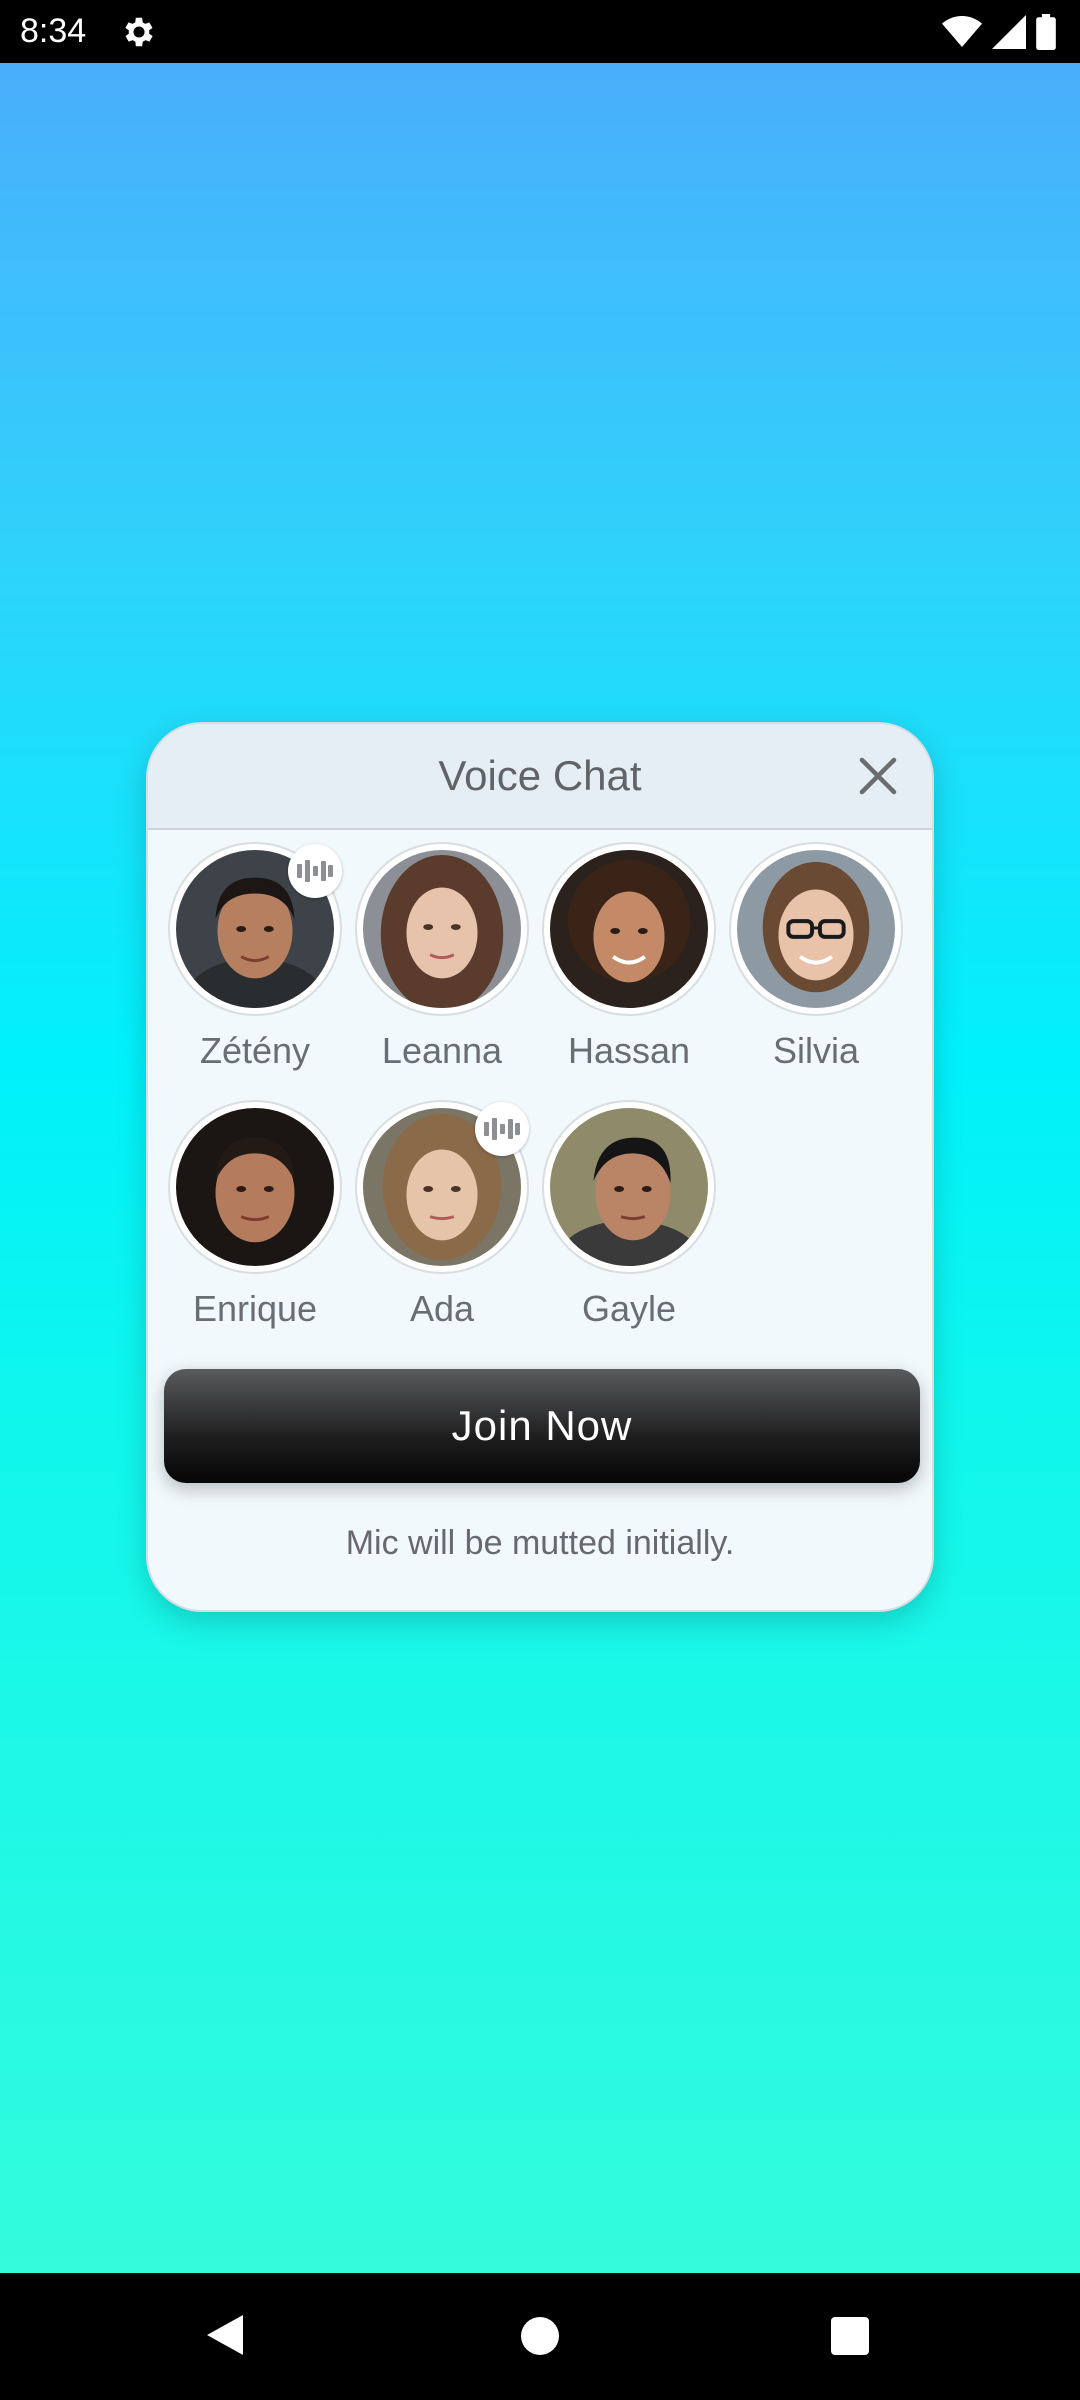 The height and width of the screenshot is (2400, 1080). Describe the element at coordinates (139, 32) in the screenshot. I see `settings-icon` at that location.